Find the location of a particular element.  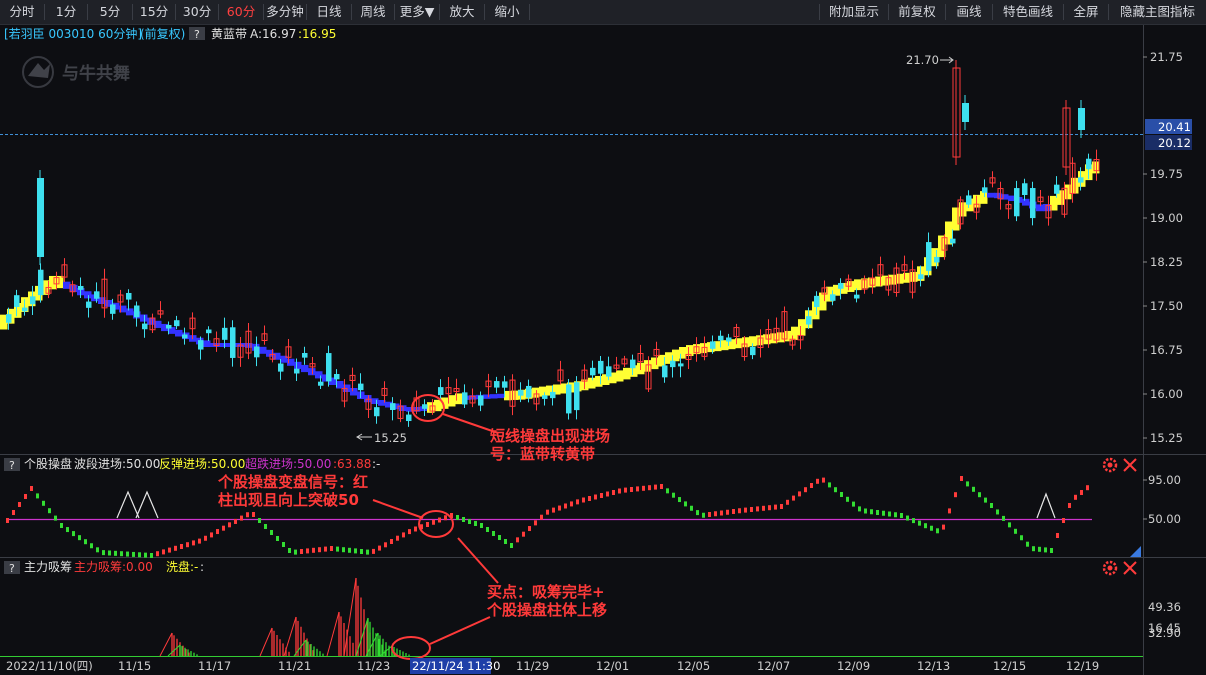

zoom-in-button: 放大 is located at coordinates (462, 12).